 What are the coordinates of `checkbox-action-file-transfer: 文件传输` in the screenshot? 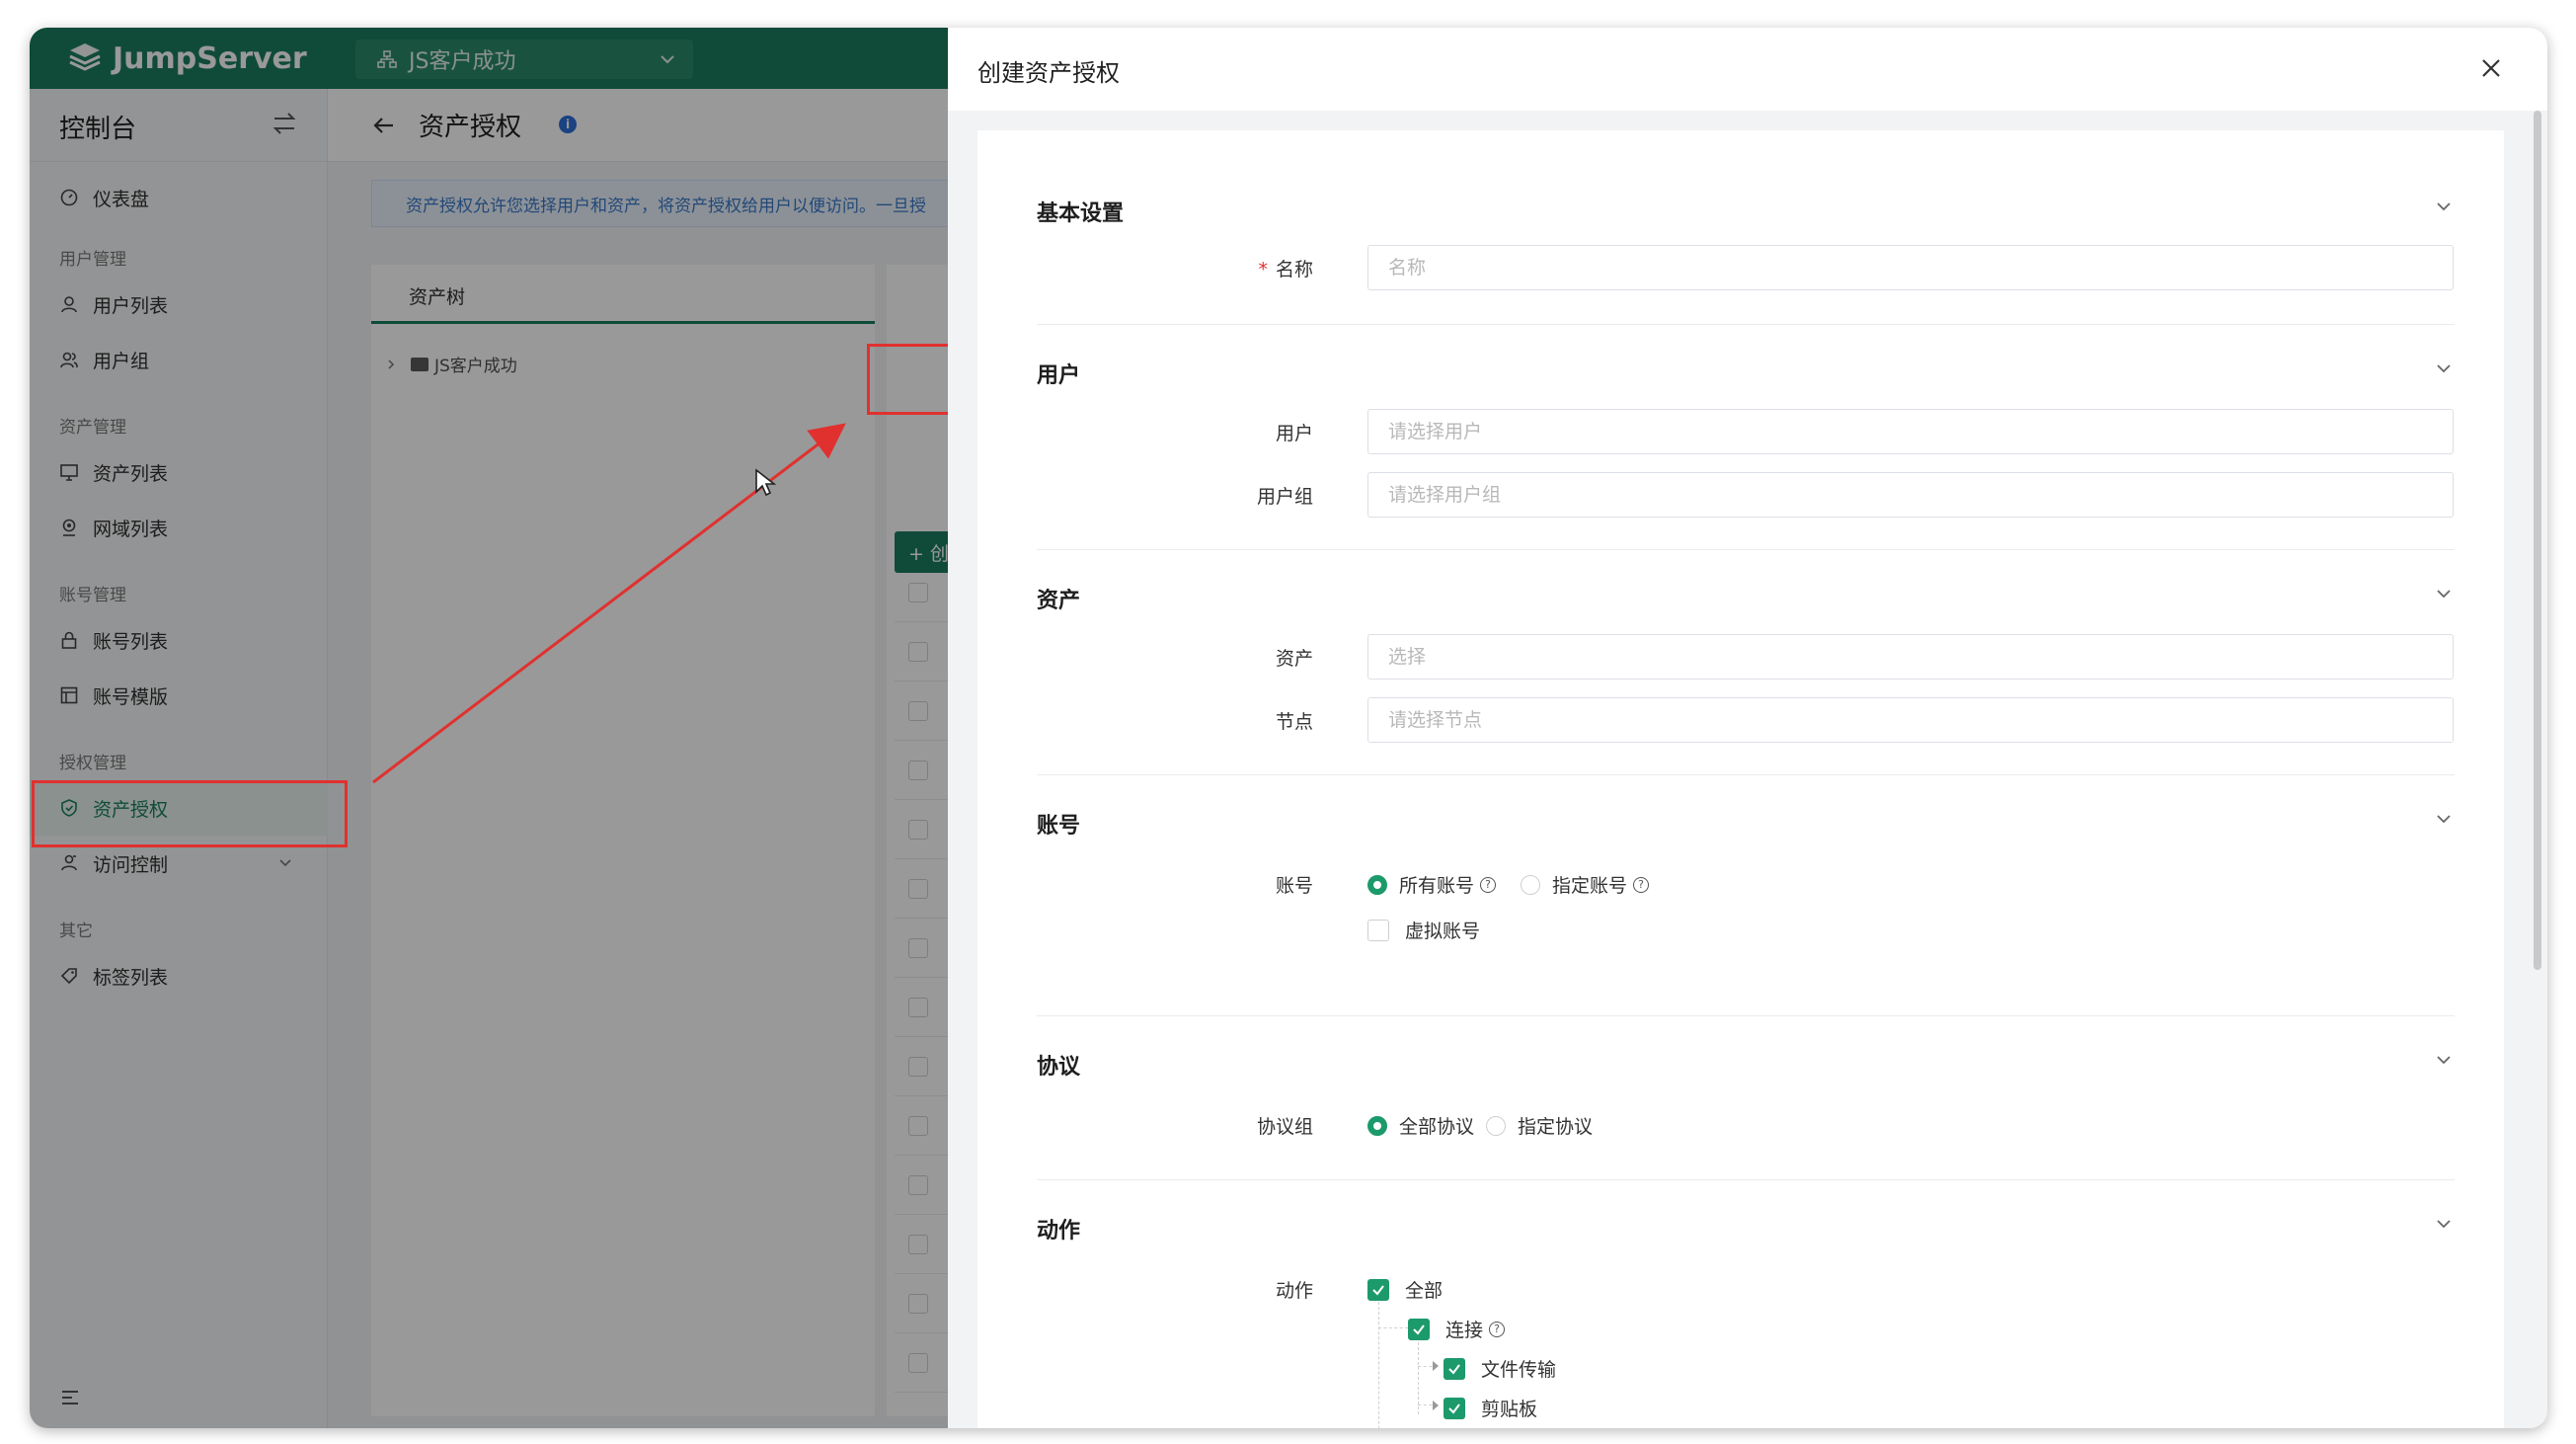 It's located at (1500, 1368).